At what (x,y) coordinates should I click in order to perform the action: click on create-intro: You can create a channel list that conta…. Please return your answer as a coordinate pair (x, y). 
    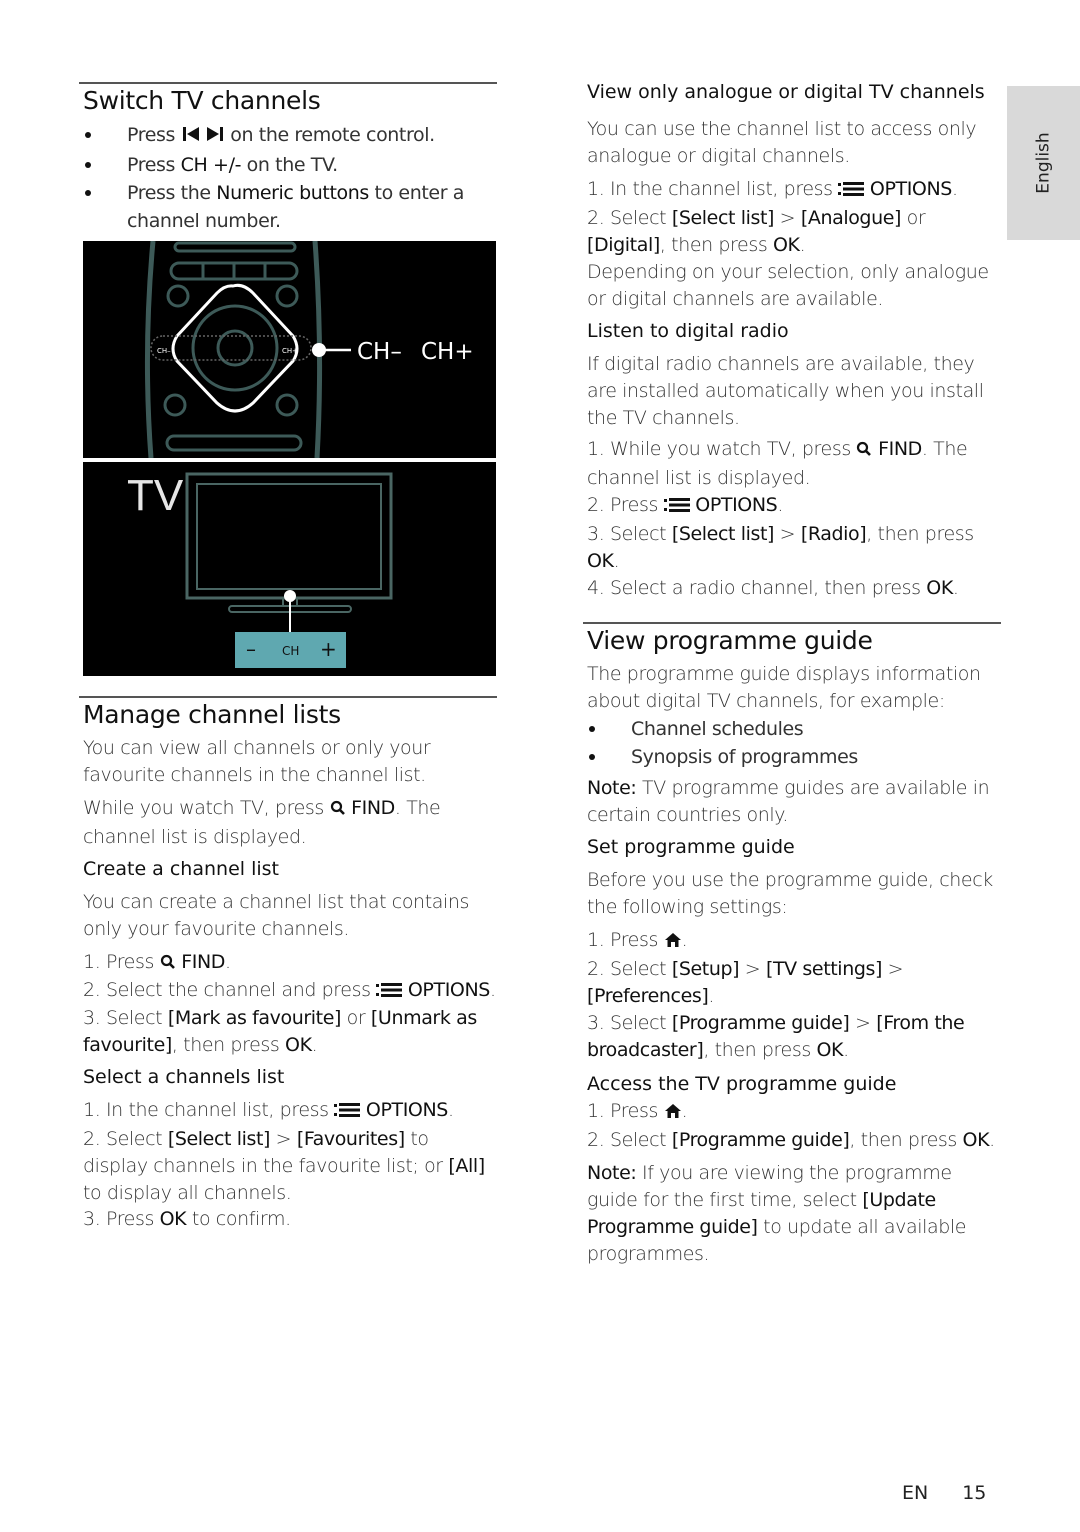
    Looking at the image, I should click on (276, 915).